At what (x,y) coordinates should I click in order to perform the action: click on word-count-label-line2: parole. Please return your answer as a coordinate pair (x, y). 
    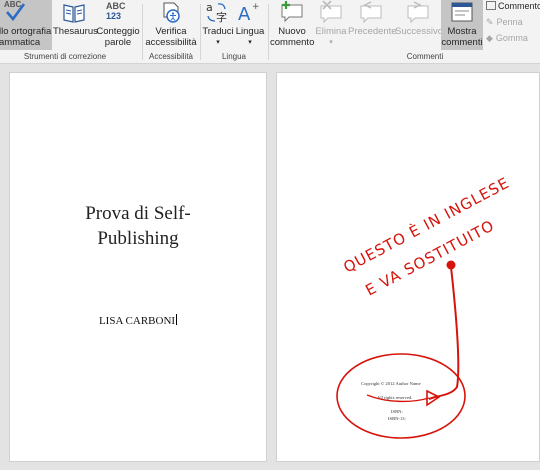
    Looking at the image, I should click on (118, 42).